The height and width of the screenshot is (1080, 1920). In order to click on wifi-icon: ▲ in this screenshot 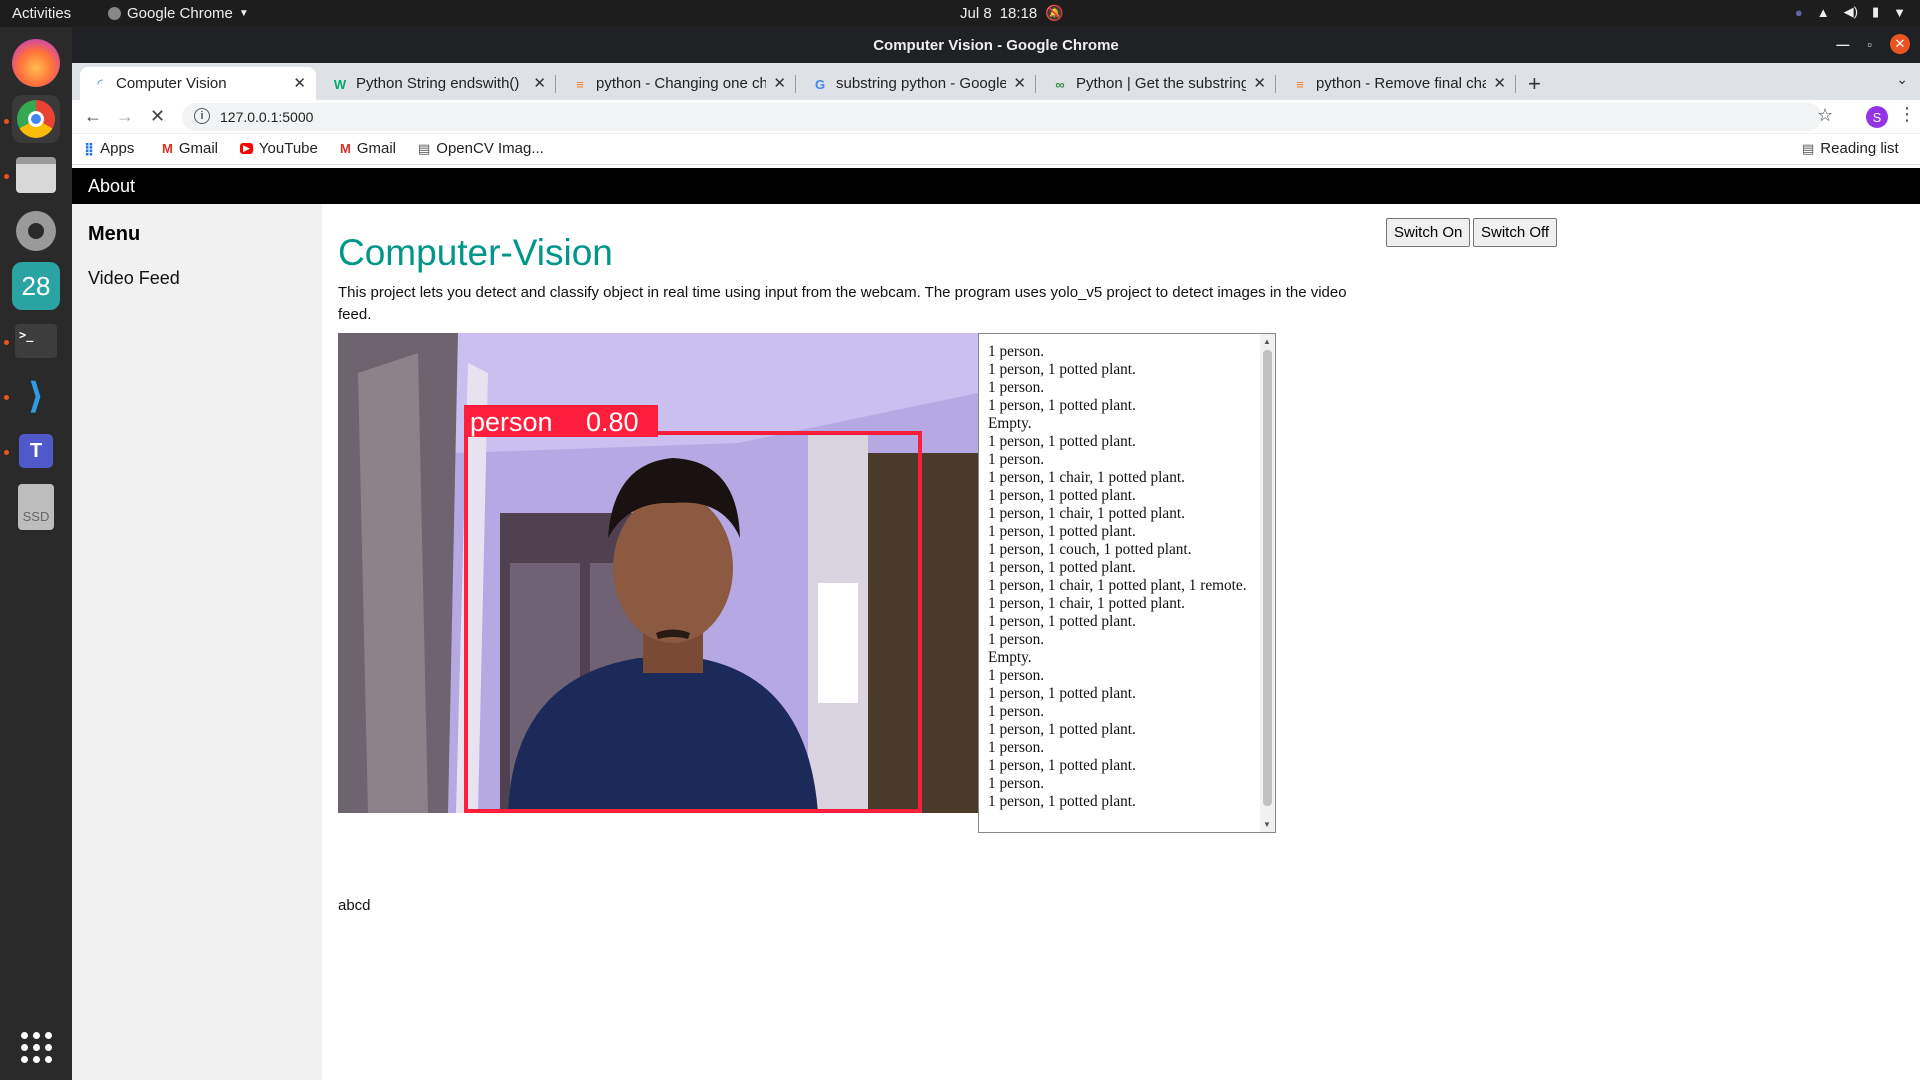, I will do `click(1823, 12)`.